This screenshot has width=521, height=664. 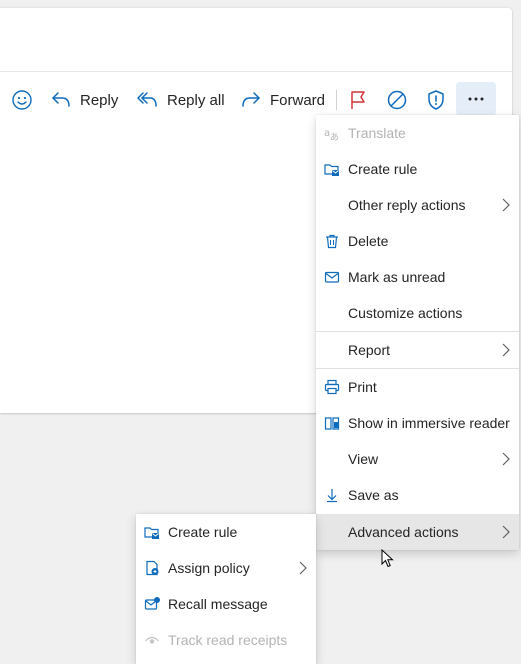 I want to click on emoji-reaction-button, so click(x=22, y=100).